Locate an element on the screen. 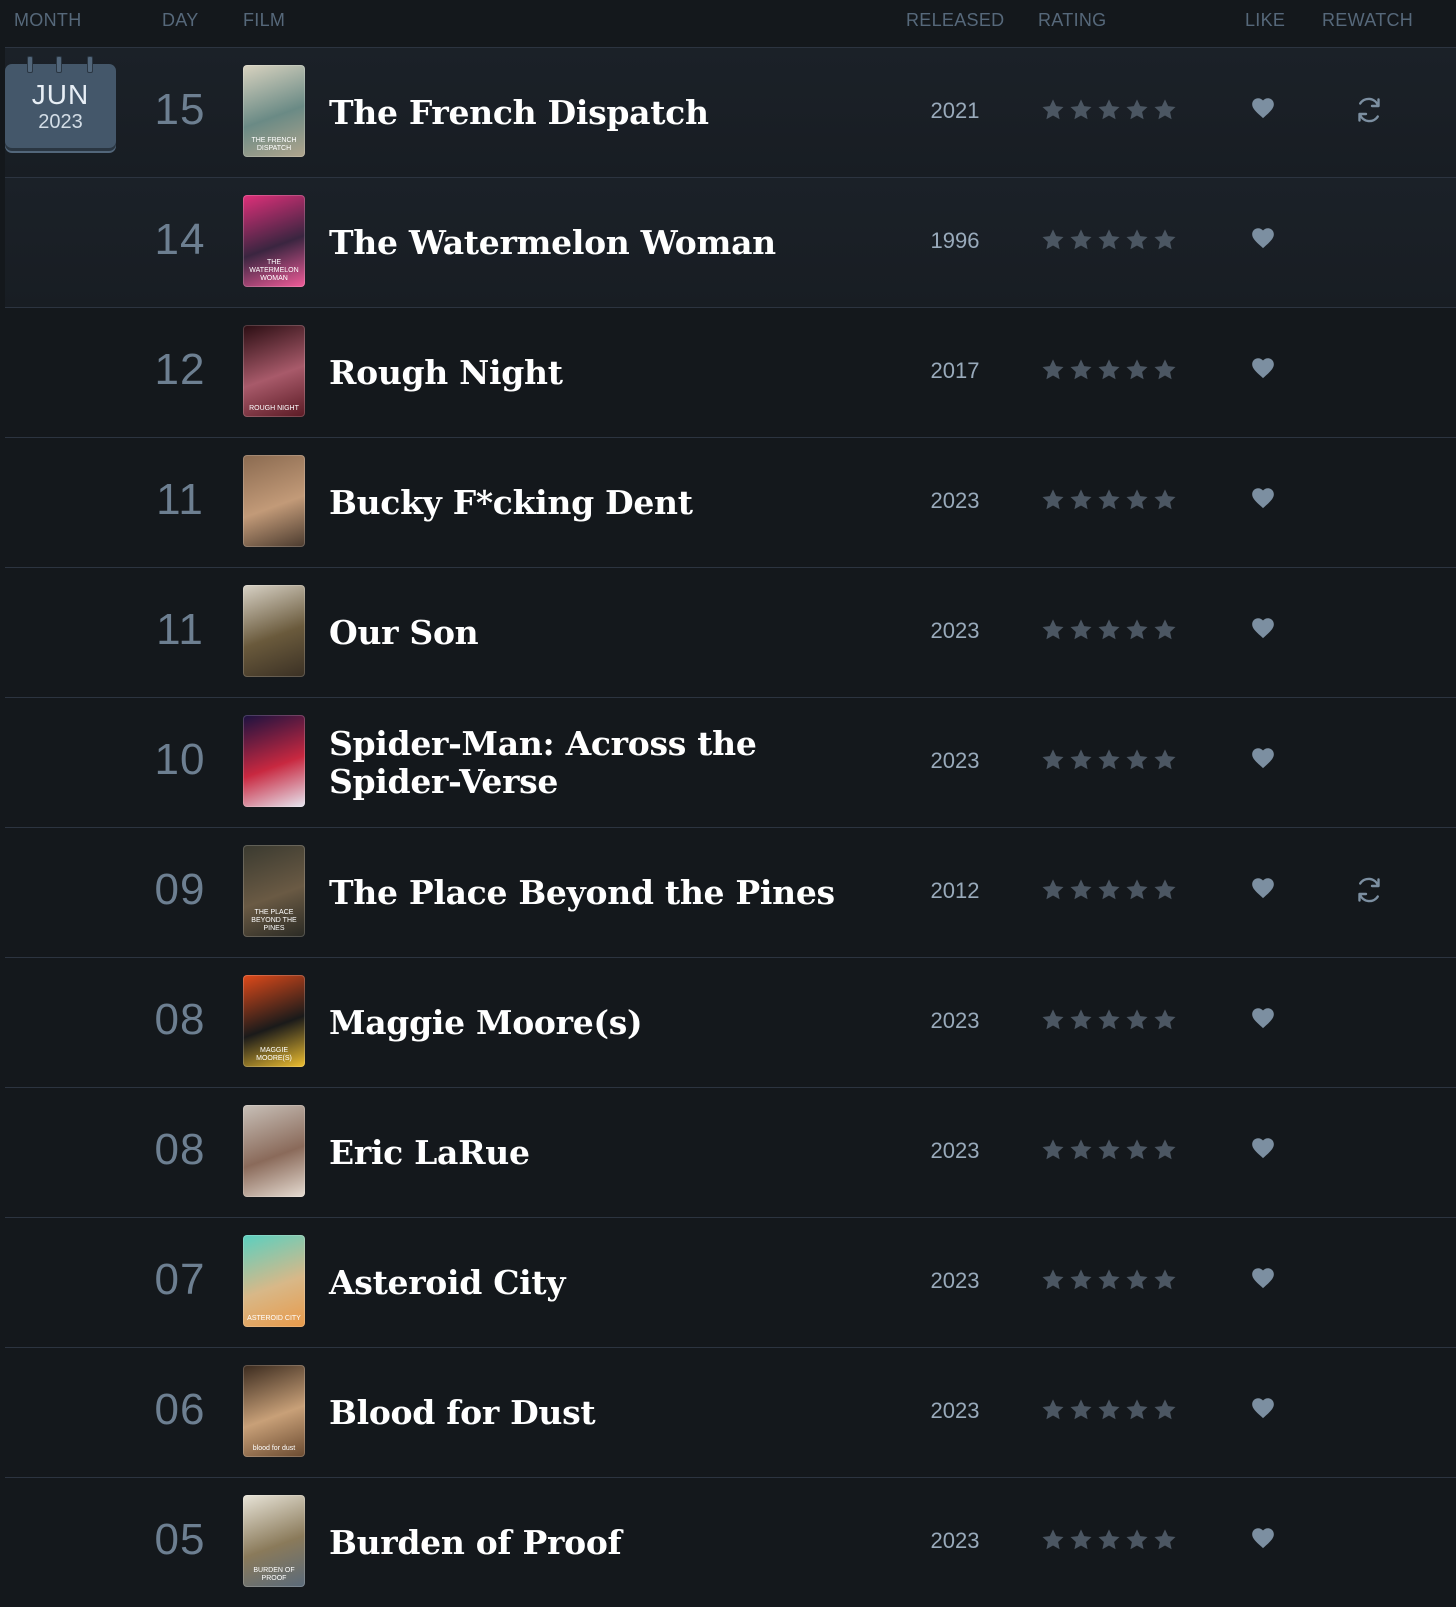  table-row-9: 08 Eric LaRue 2023 is located at coordinates (730, 1153).